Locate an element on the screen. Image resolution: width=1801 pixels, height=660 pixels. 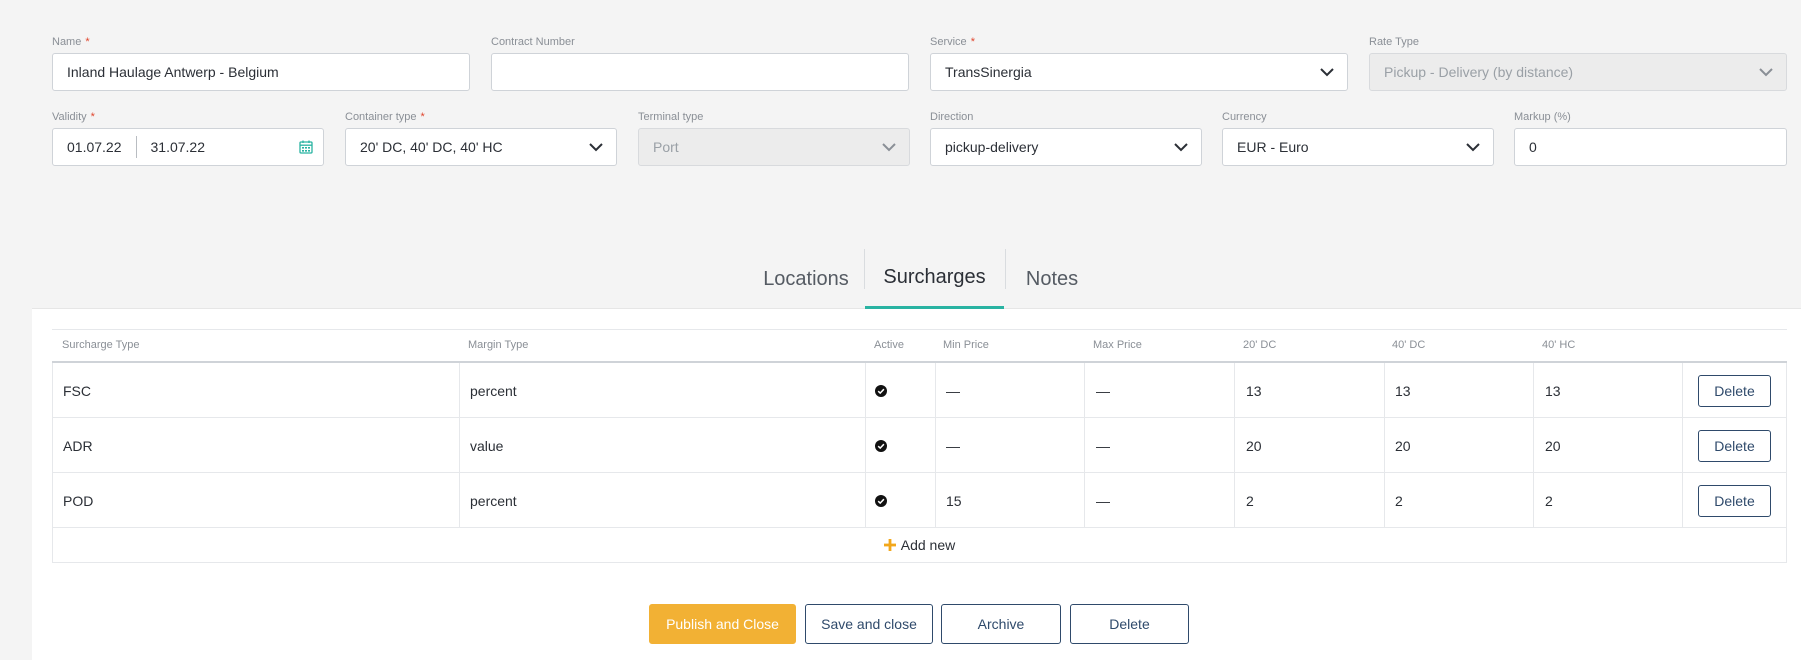
service-select: TransSinergia is located at coordinates (1139, 72).